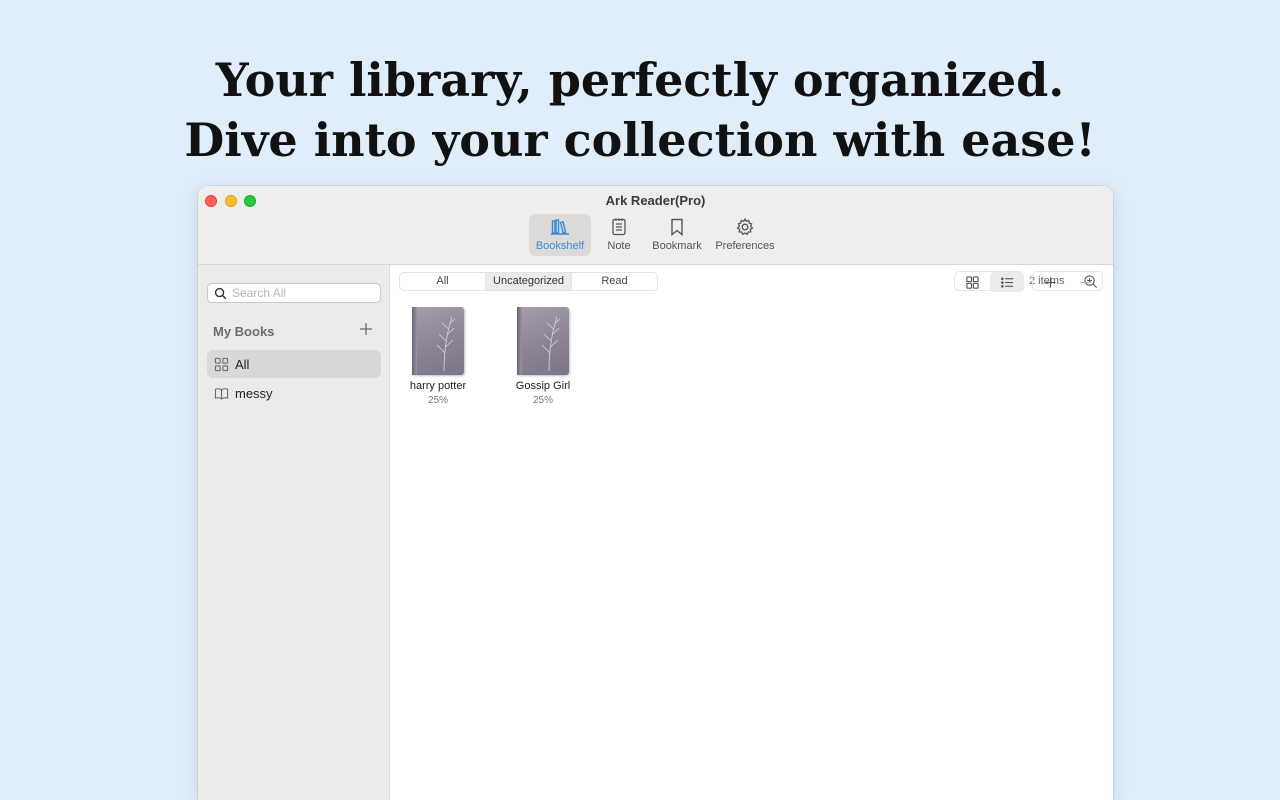 This screenshot has height=800, width=1280. I want to click on toolbar-preferences-label: Preferences, so click(745, 246).